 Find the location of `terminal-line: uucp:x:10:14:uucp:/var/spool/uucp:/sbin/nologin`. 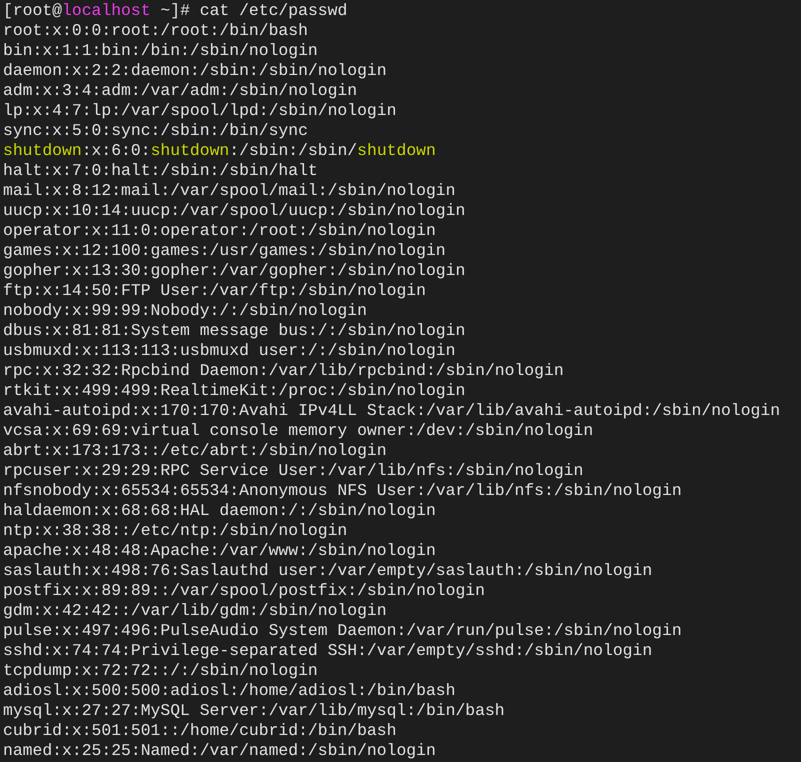

terminal-line: uucp:x:10:14:uucp:/var/spool/uucp:/sbin/nologin is located at coordinates (234, 211).